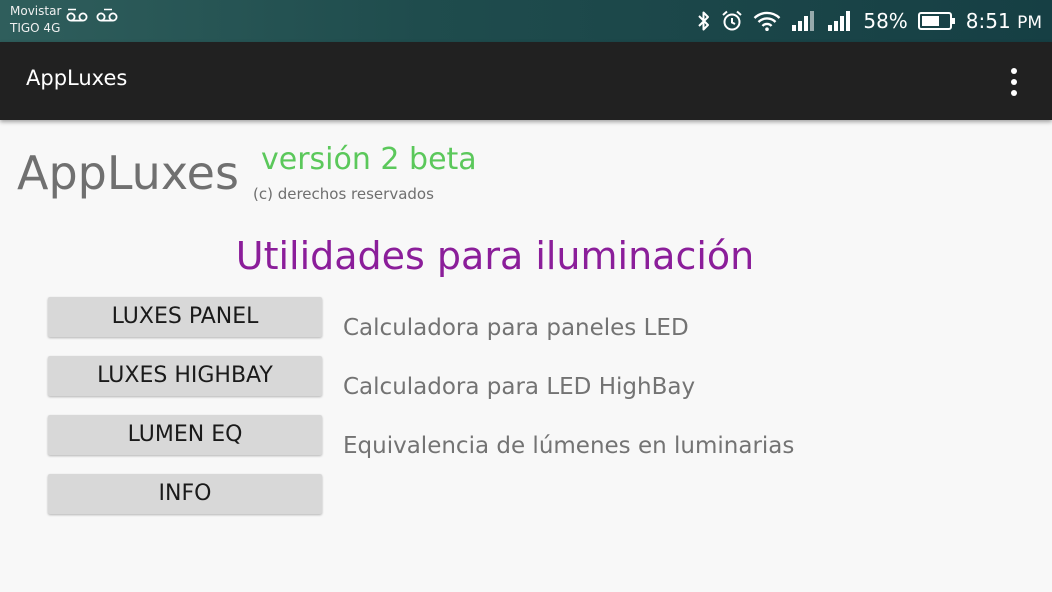 The width and height of the screenshot is (1052, 592). What do you see at coordinates (569, 446) in the screenshot?
I see `lumen-eq-description: Equivalencia de lúmenes en luminarias` at bounding box center [569, 446].